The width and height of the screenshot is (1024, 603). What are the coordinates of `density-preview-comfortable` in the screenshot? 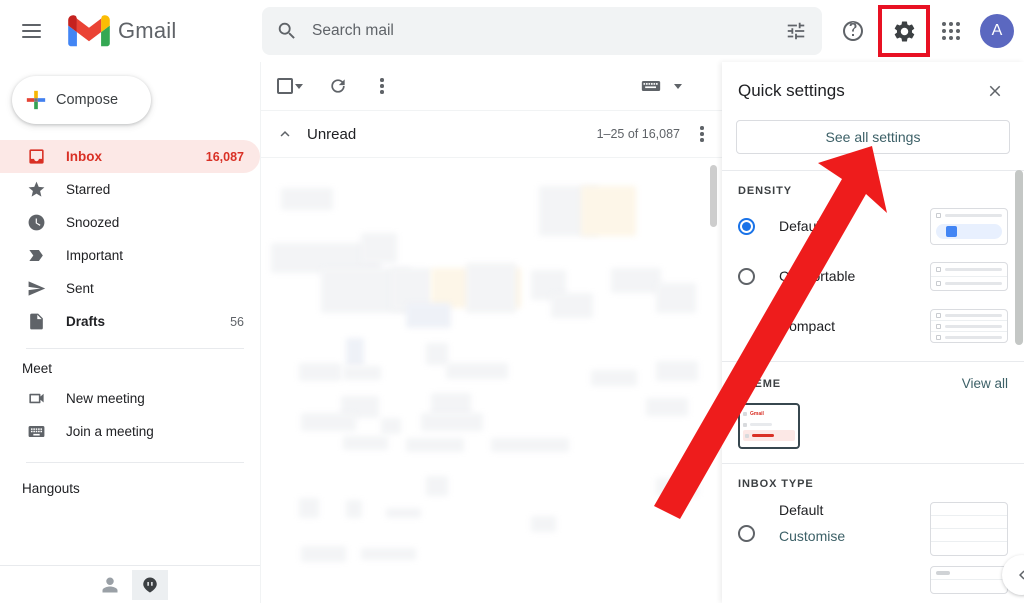 It's located at (969, 276).